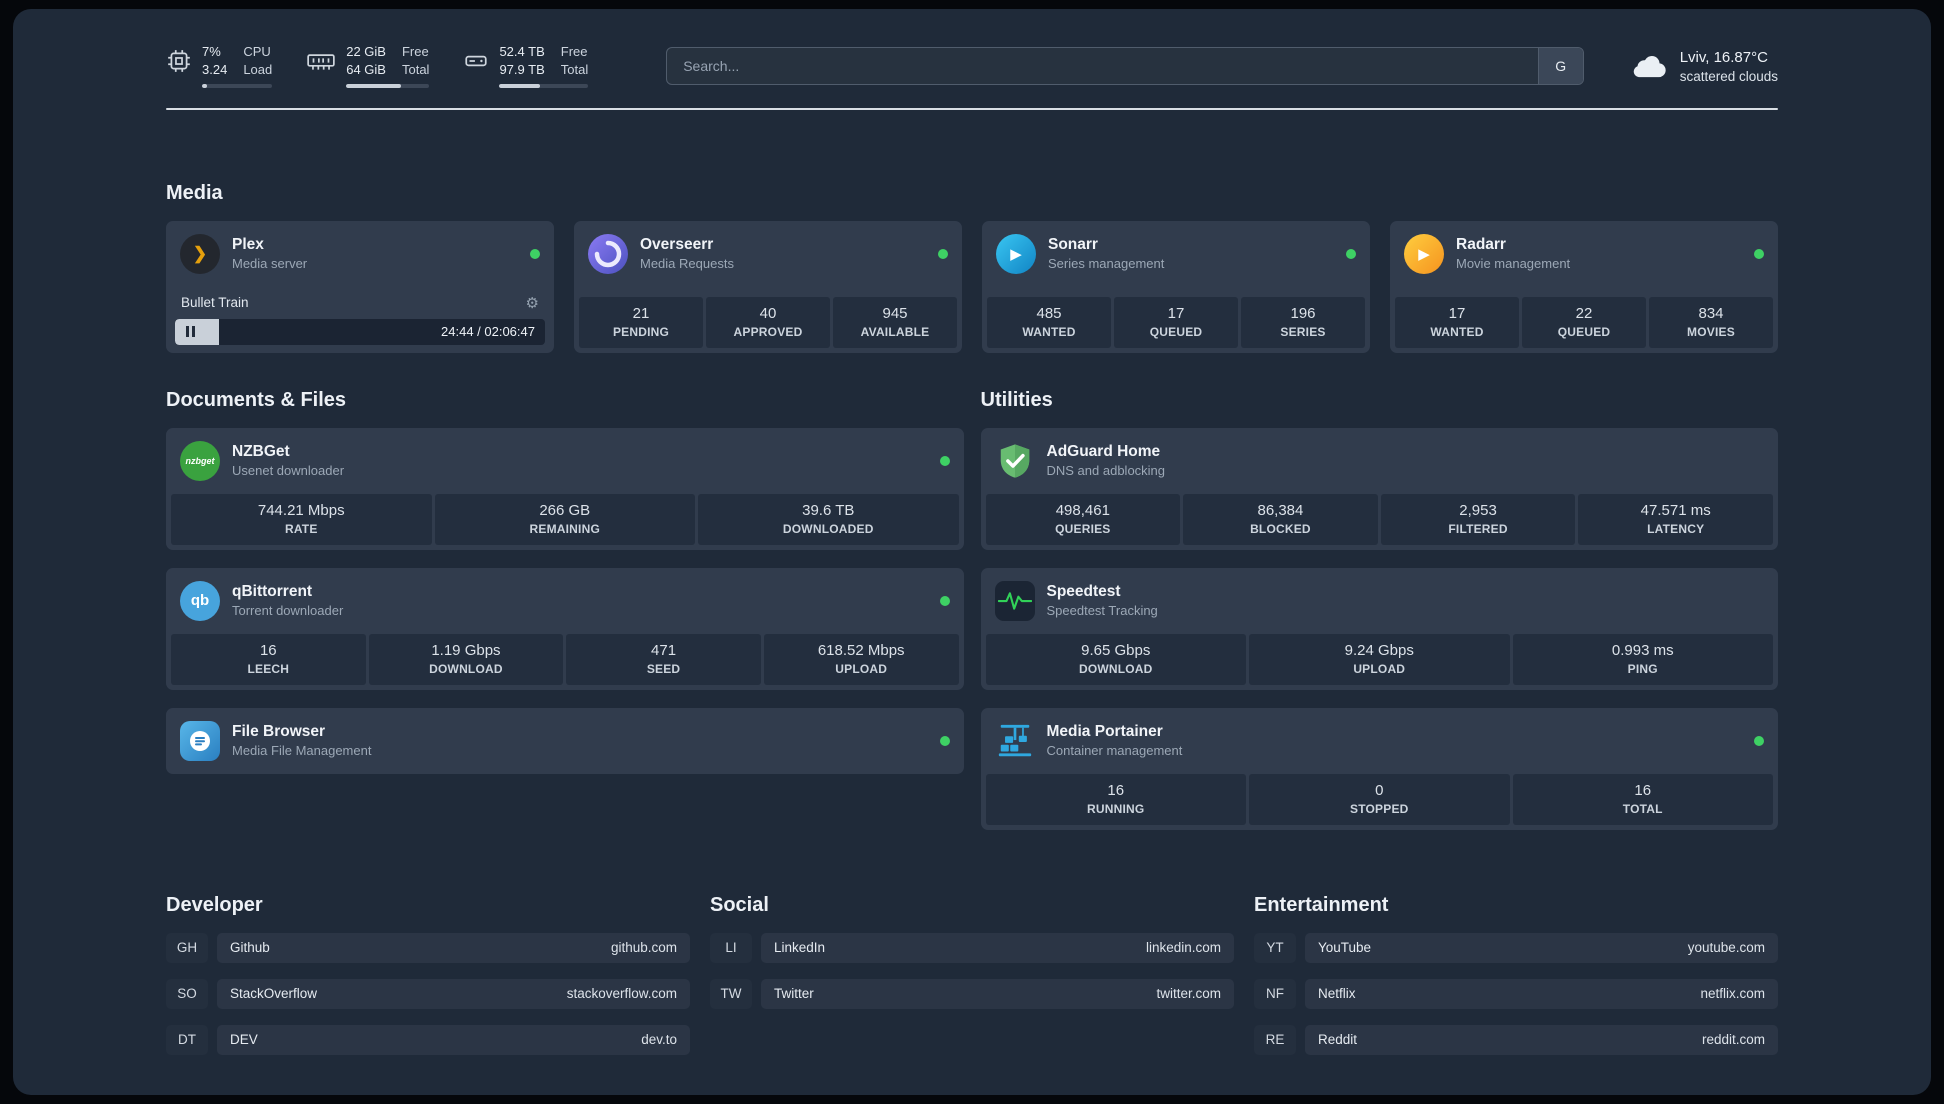  Describe the element at coordinates (1516, 947) in the screenshot. I see `bookmark-youtube: YT YouTube youtube.com` at that location.